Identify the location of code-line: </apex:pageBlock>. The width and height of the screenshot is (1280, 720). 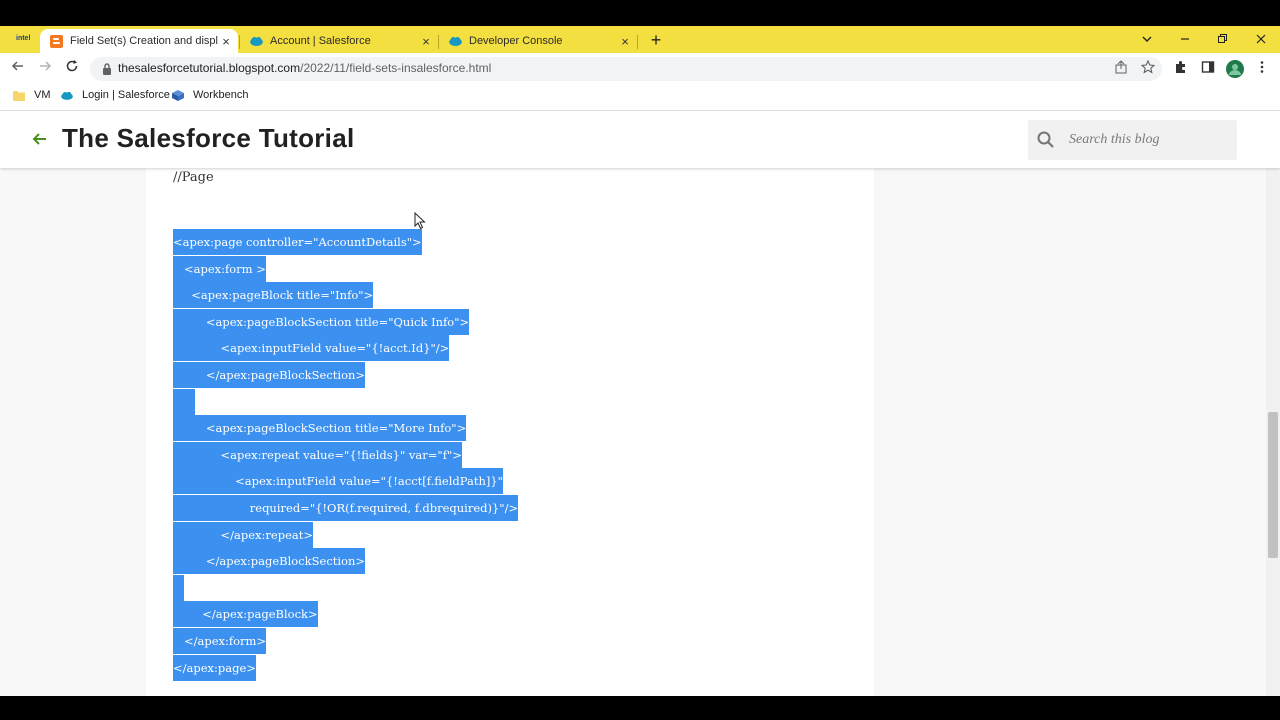
(245, 614).